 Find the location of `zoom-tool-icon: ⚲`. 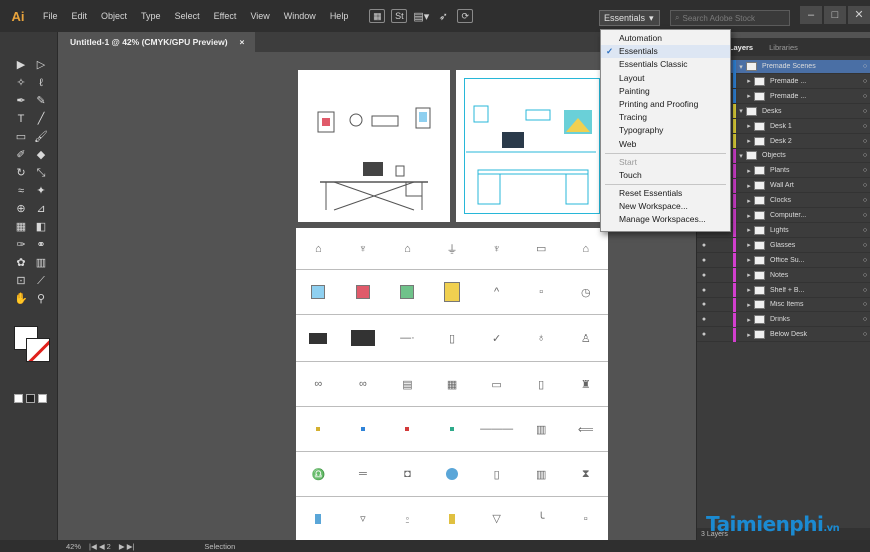

zoom-tool-icon: ⚲ is located at coordinates (41, 299).